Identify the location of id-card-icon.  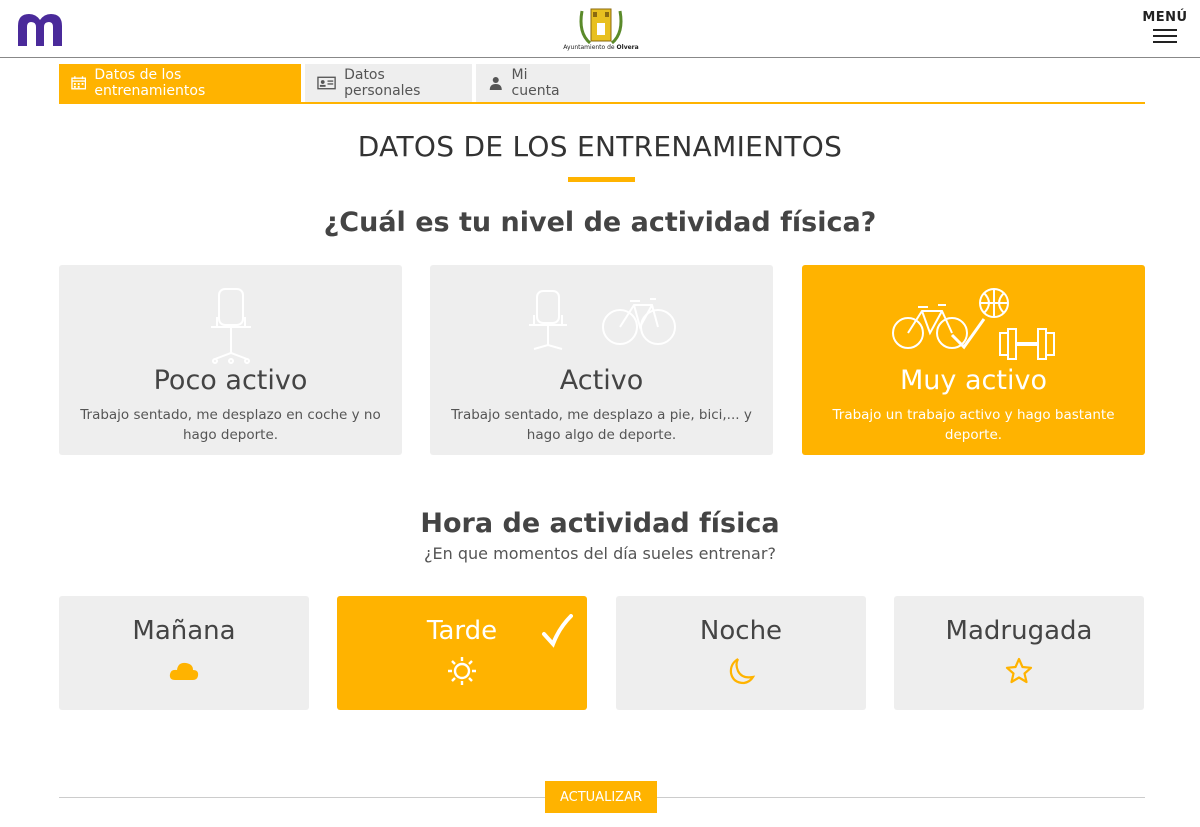
(326, 83).